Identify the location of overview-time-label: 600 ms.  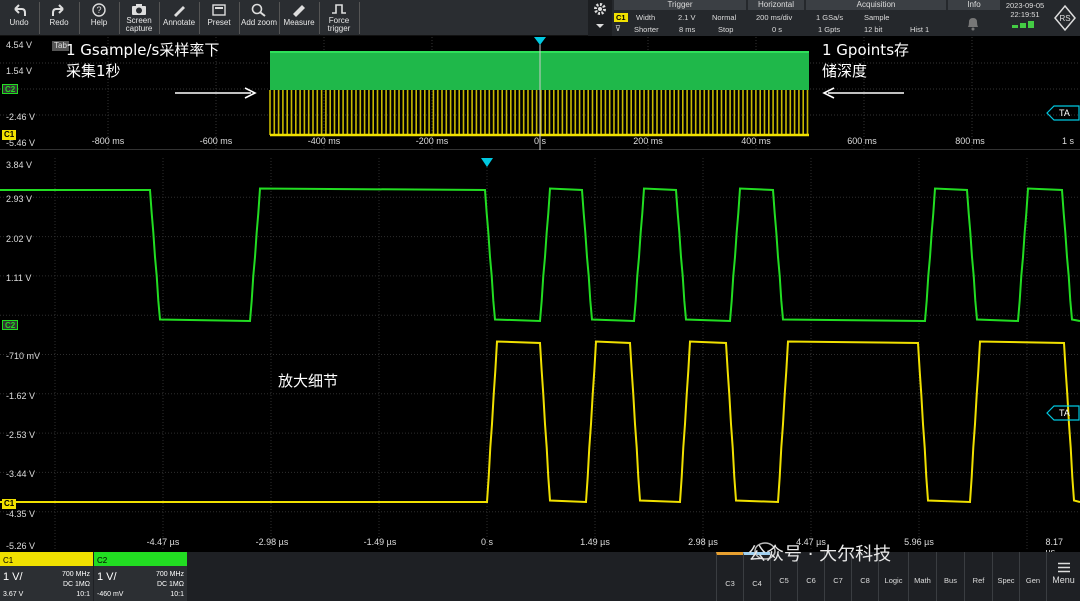
(862, 141).